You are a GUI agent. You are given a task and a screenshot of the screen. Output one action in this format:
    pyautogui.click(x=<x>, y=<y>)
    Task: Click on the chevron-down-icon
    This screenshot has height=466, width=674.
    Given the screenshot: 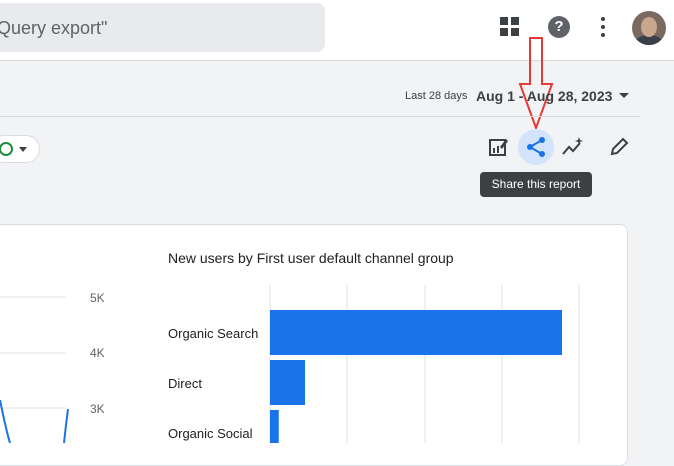 What is the action you would take?
    pyautogui.click(x=23, y=149)
    